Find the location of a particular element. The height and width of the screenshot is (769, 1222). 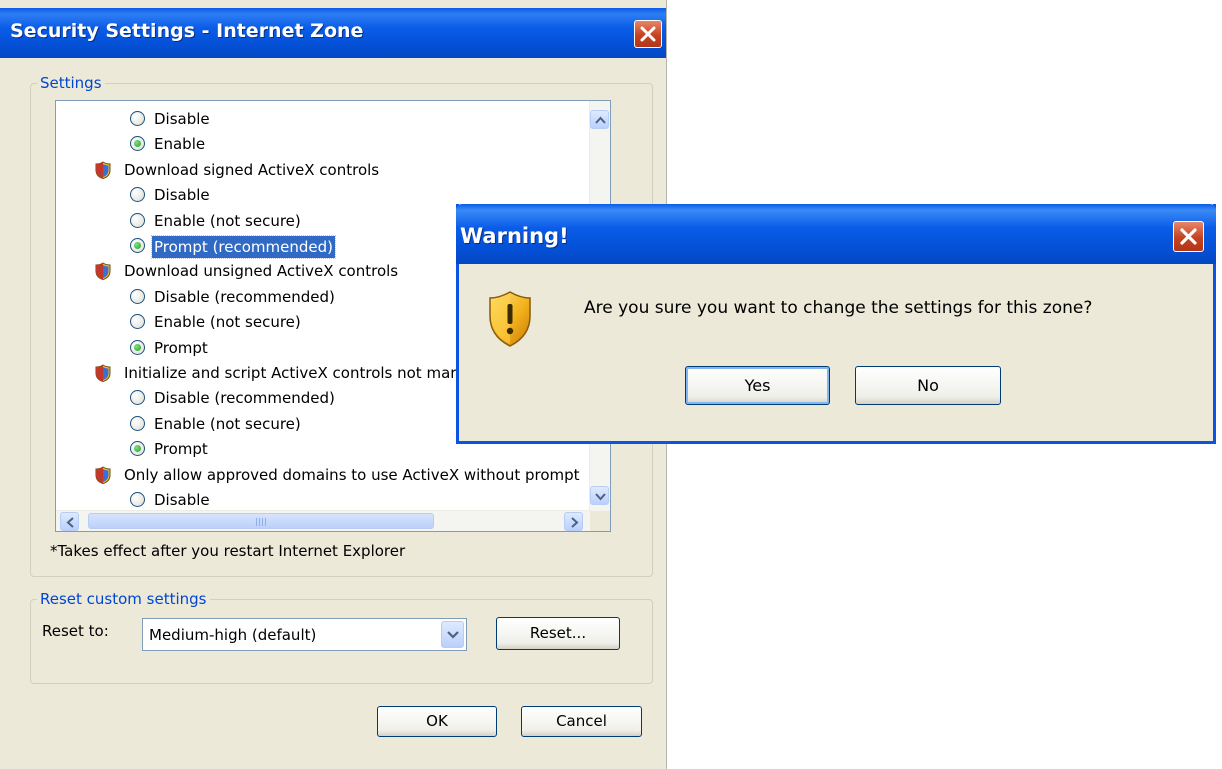

category-label: Download unsigned ActiveX controls is located at coordinates (261, 271).